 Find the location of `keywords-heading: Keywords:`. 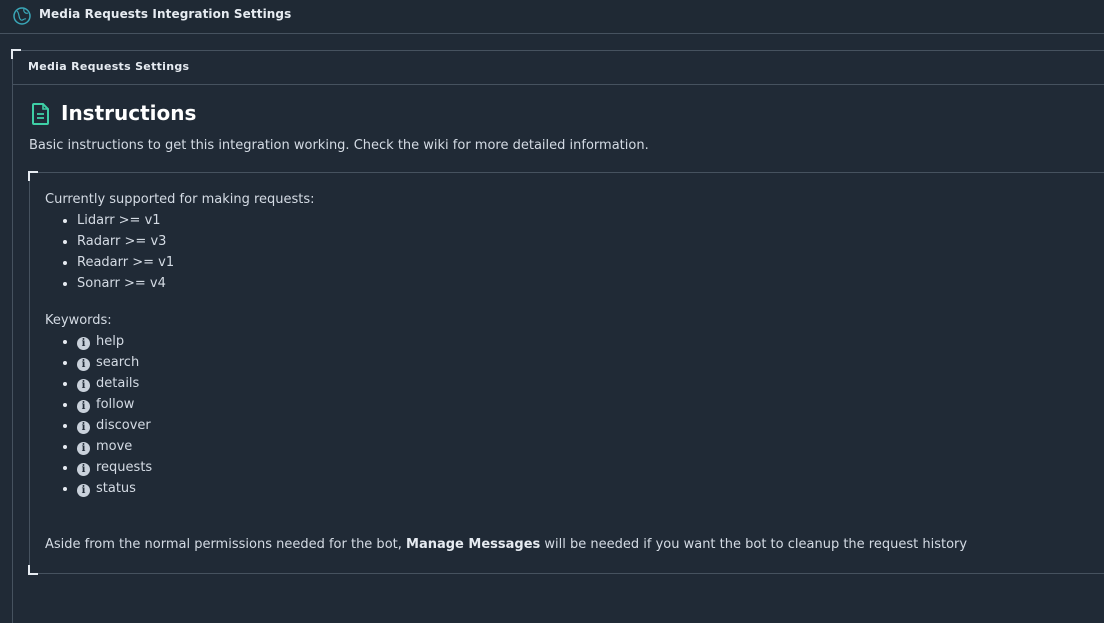

keywords-heading: Keywords: is located at coordinates (78, 320).